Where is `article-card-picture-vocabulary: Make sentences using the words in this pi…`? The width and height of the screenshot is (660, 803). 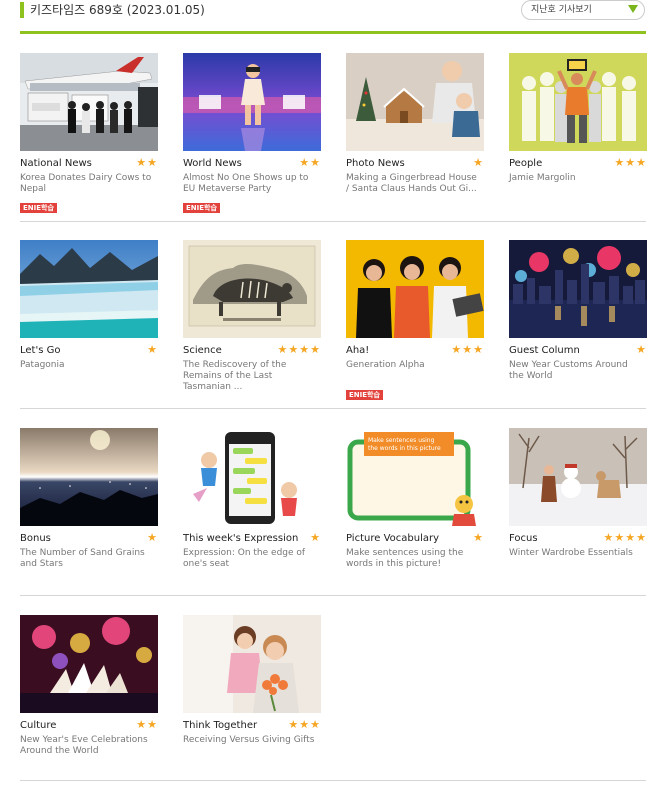
article-card-picture-vocabulary: Make sentences using the words in this pi… is located at coordinates (416, 518).